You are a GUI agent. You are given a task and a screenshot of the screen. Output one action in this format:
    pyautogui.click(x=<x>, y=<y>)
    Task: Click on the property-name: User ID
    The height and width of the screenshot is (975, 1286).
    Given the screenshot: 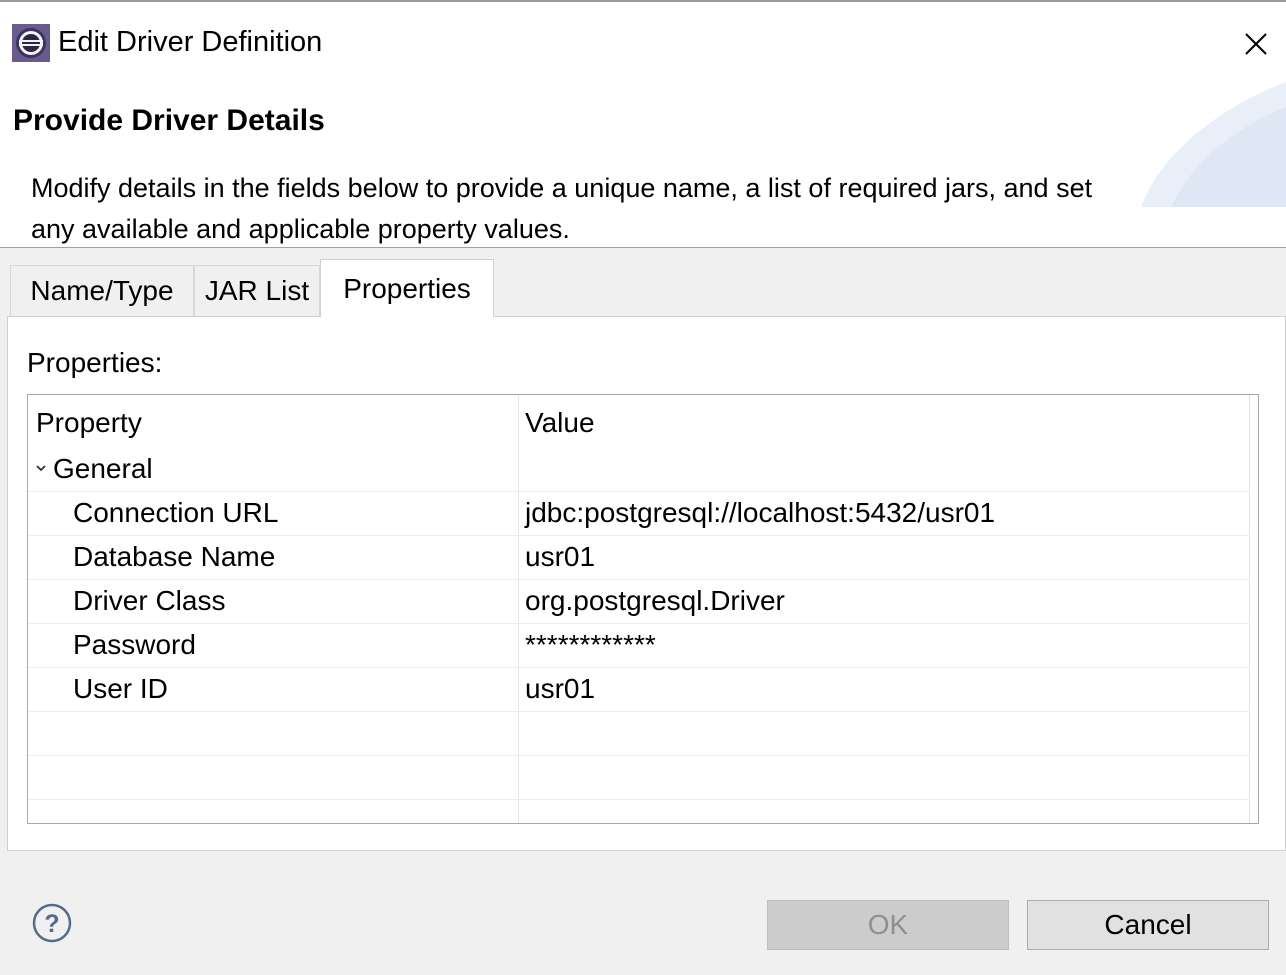 What is the action you would take?
    pyautogui.click(x=120, y=688)
    